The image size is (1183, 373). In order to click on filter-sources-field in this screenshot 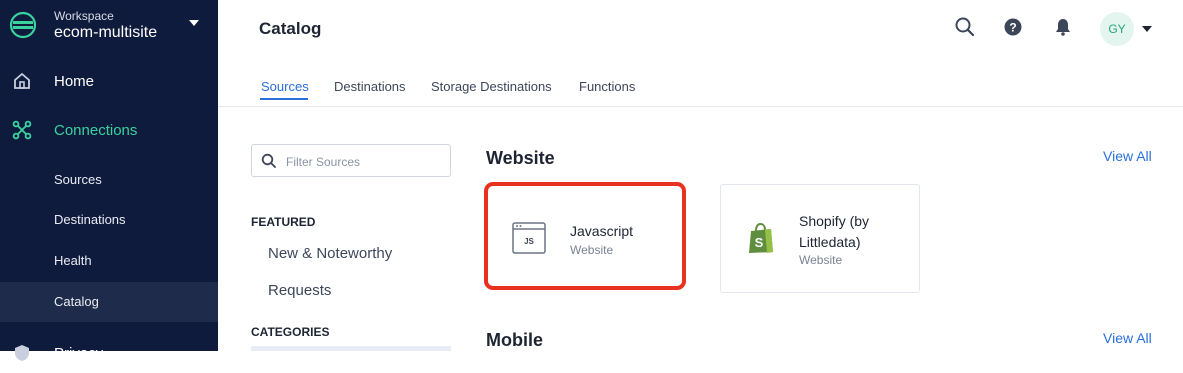, I will do `click(351, 160)`.